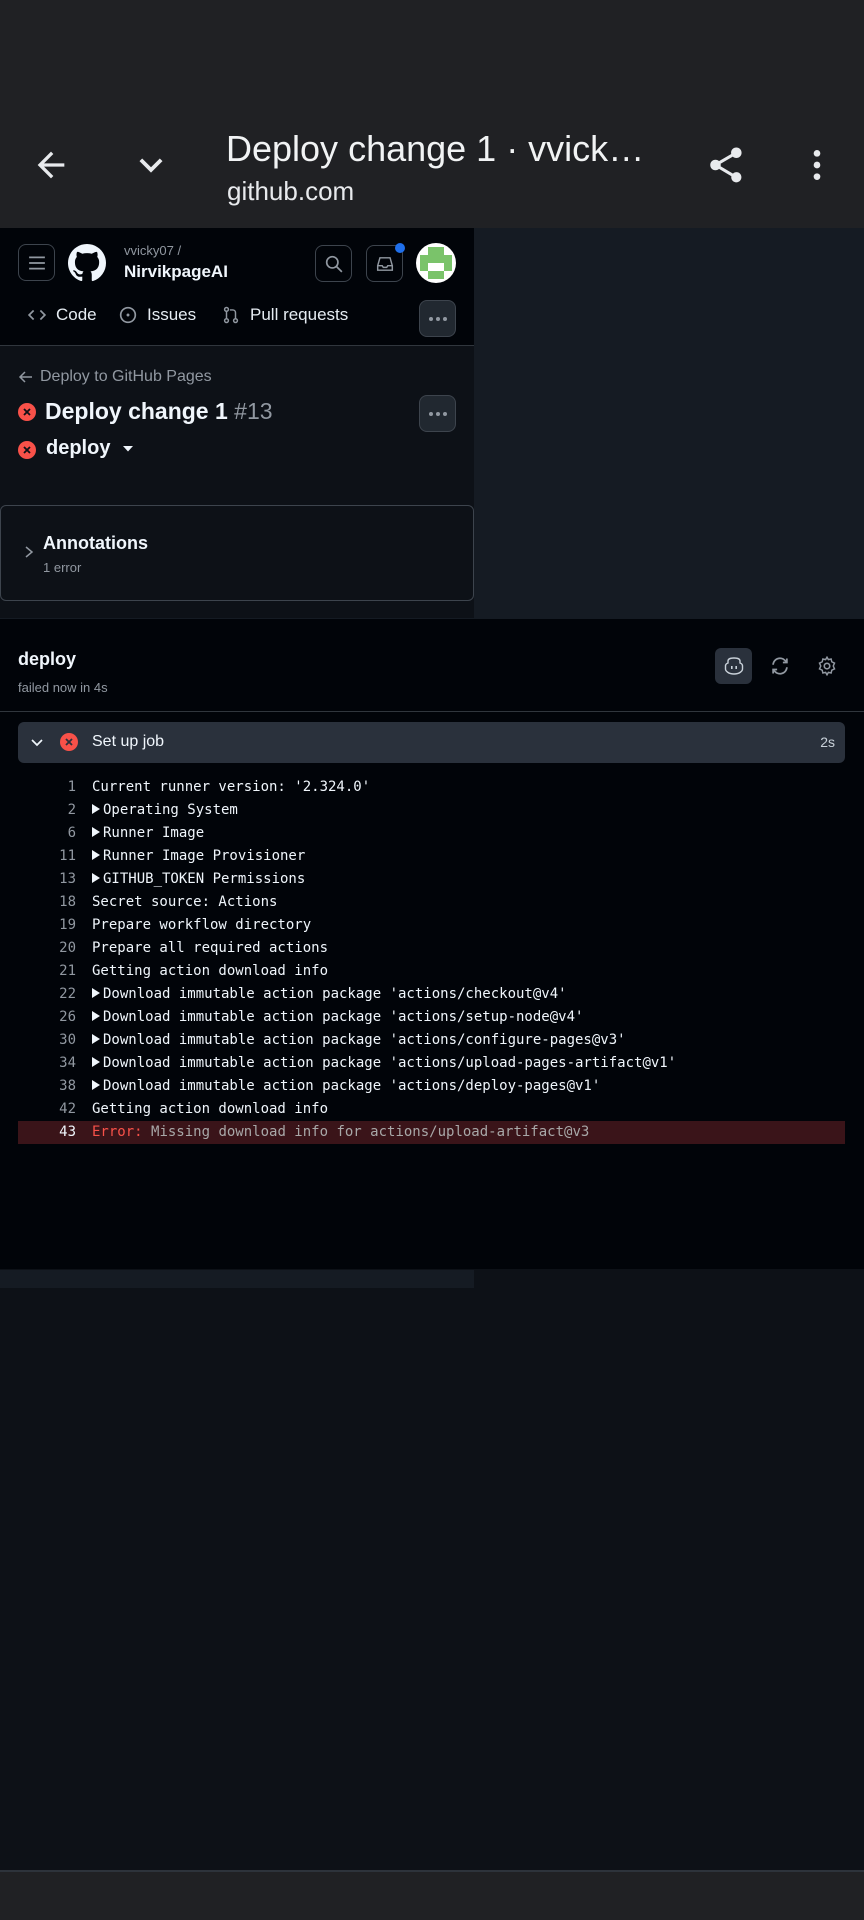 The width and height of the screenshot is (864, 1920). Describe the element at coordinates (47, 659) in the screenshot. I see `job-name: deploy` at that location.